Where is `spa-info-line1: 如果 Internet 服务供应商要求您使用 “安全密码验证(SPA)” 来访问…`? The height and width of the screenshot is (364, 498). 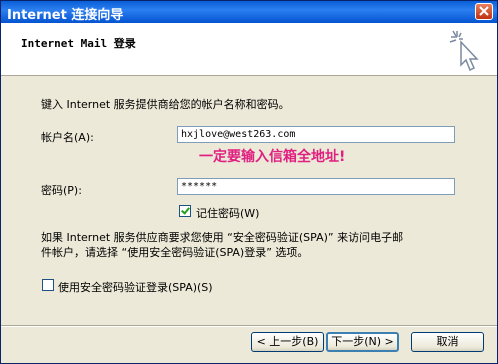 spa-info-line1: 如果 Internet 服务供应商要求您使用 “安全密码验证(SPA)” 来访问… is located at coordinates (222, 237).